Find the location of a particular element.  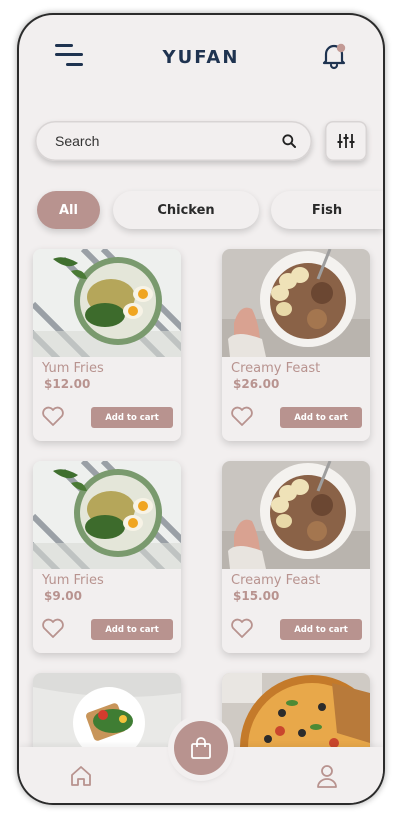

search-input is located at coordinates (168, 141).